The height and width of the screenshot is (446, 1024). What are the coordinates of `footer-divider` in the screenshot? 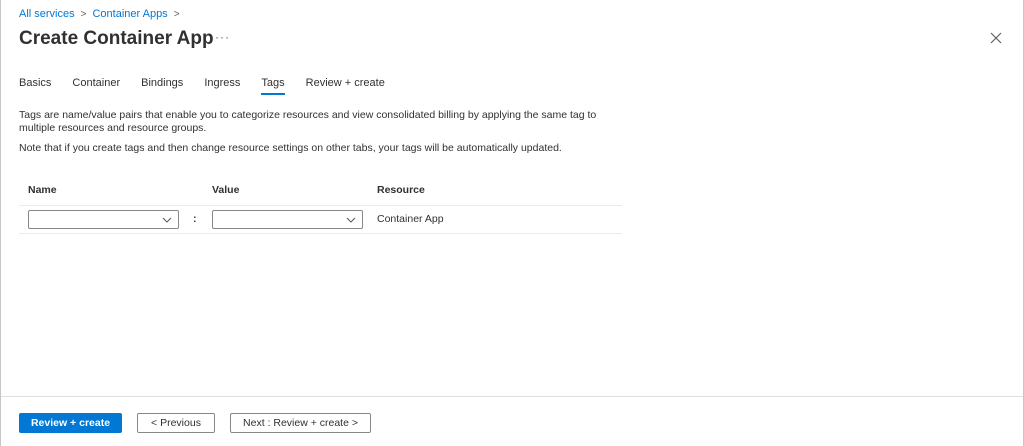 It's located at (512, 396).